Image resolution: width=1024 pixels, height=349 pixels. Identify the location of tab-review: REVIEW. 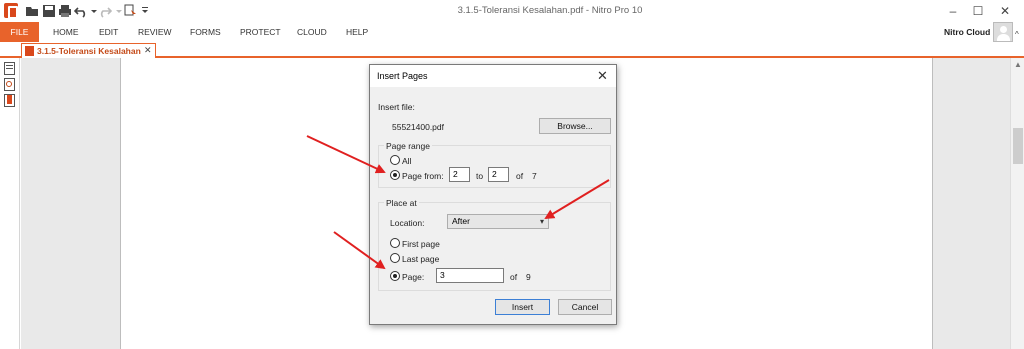
(155, 32).